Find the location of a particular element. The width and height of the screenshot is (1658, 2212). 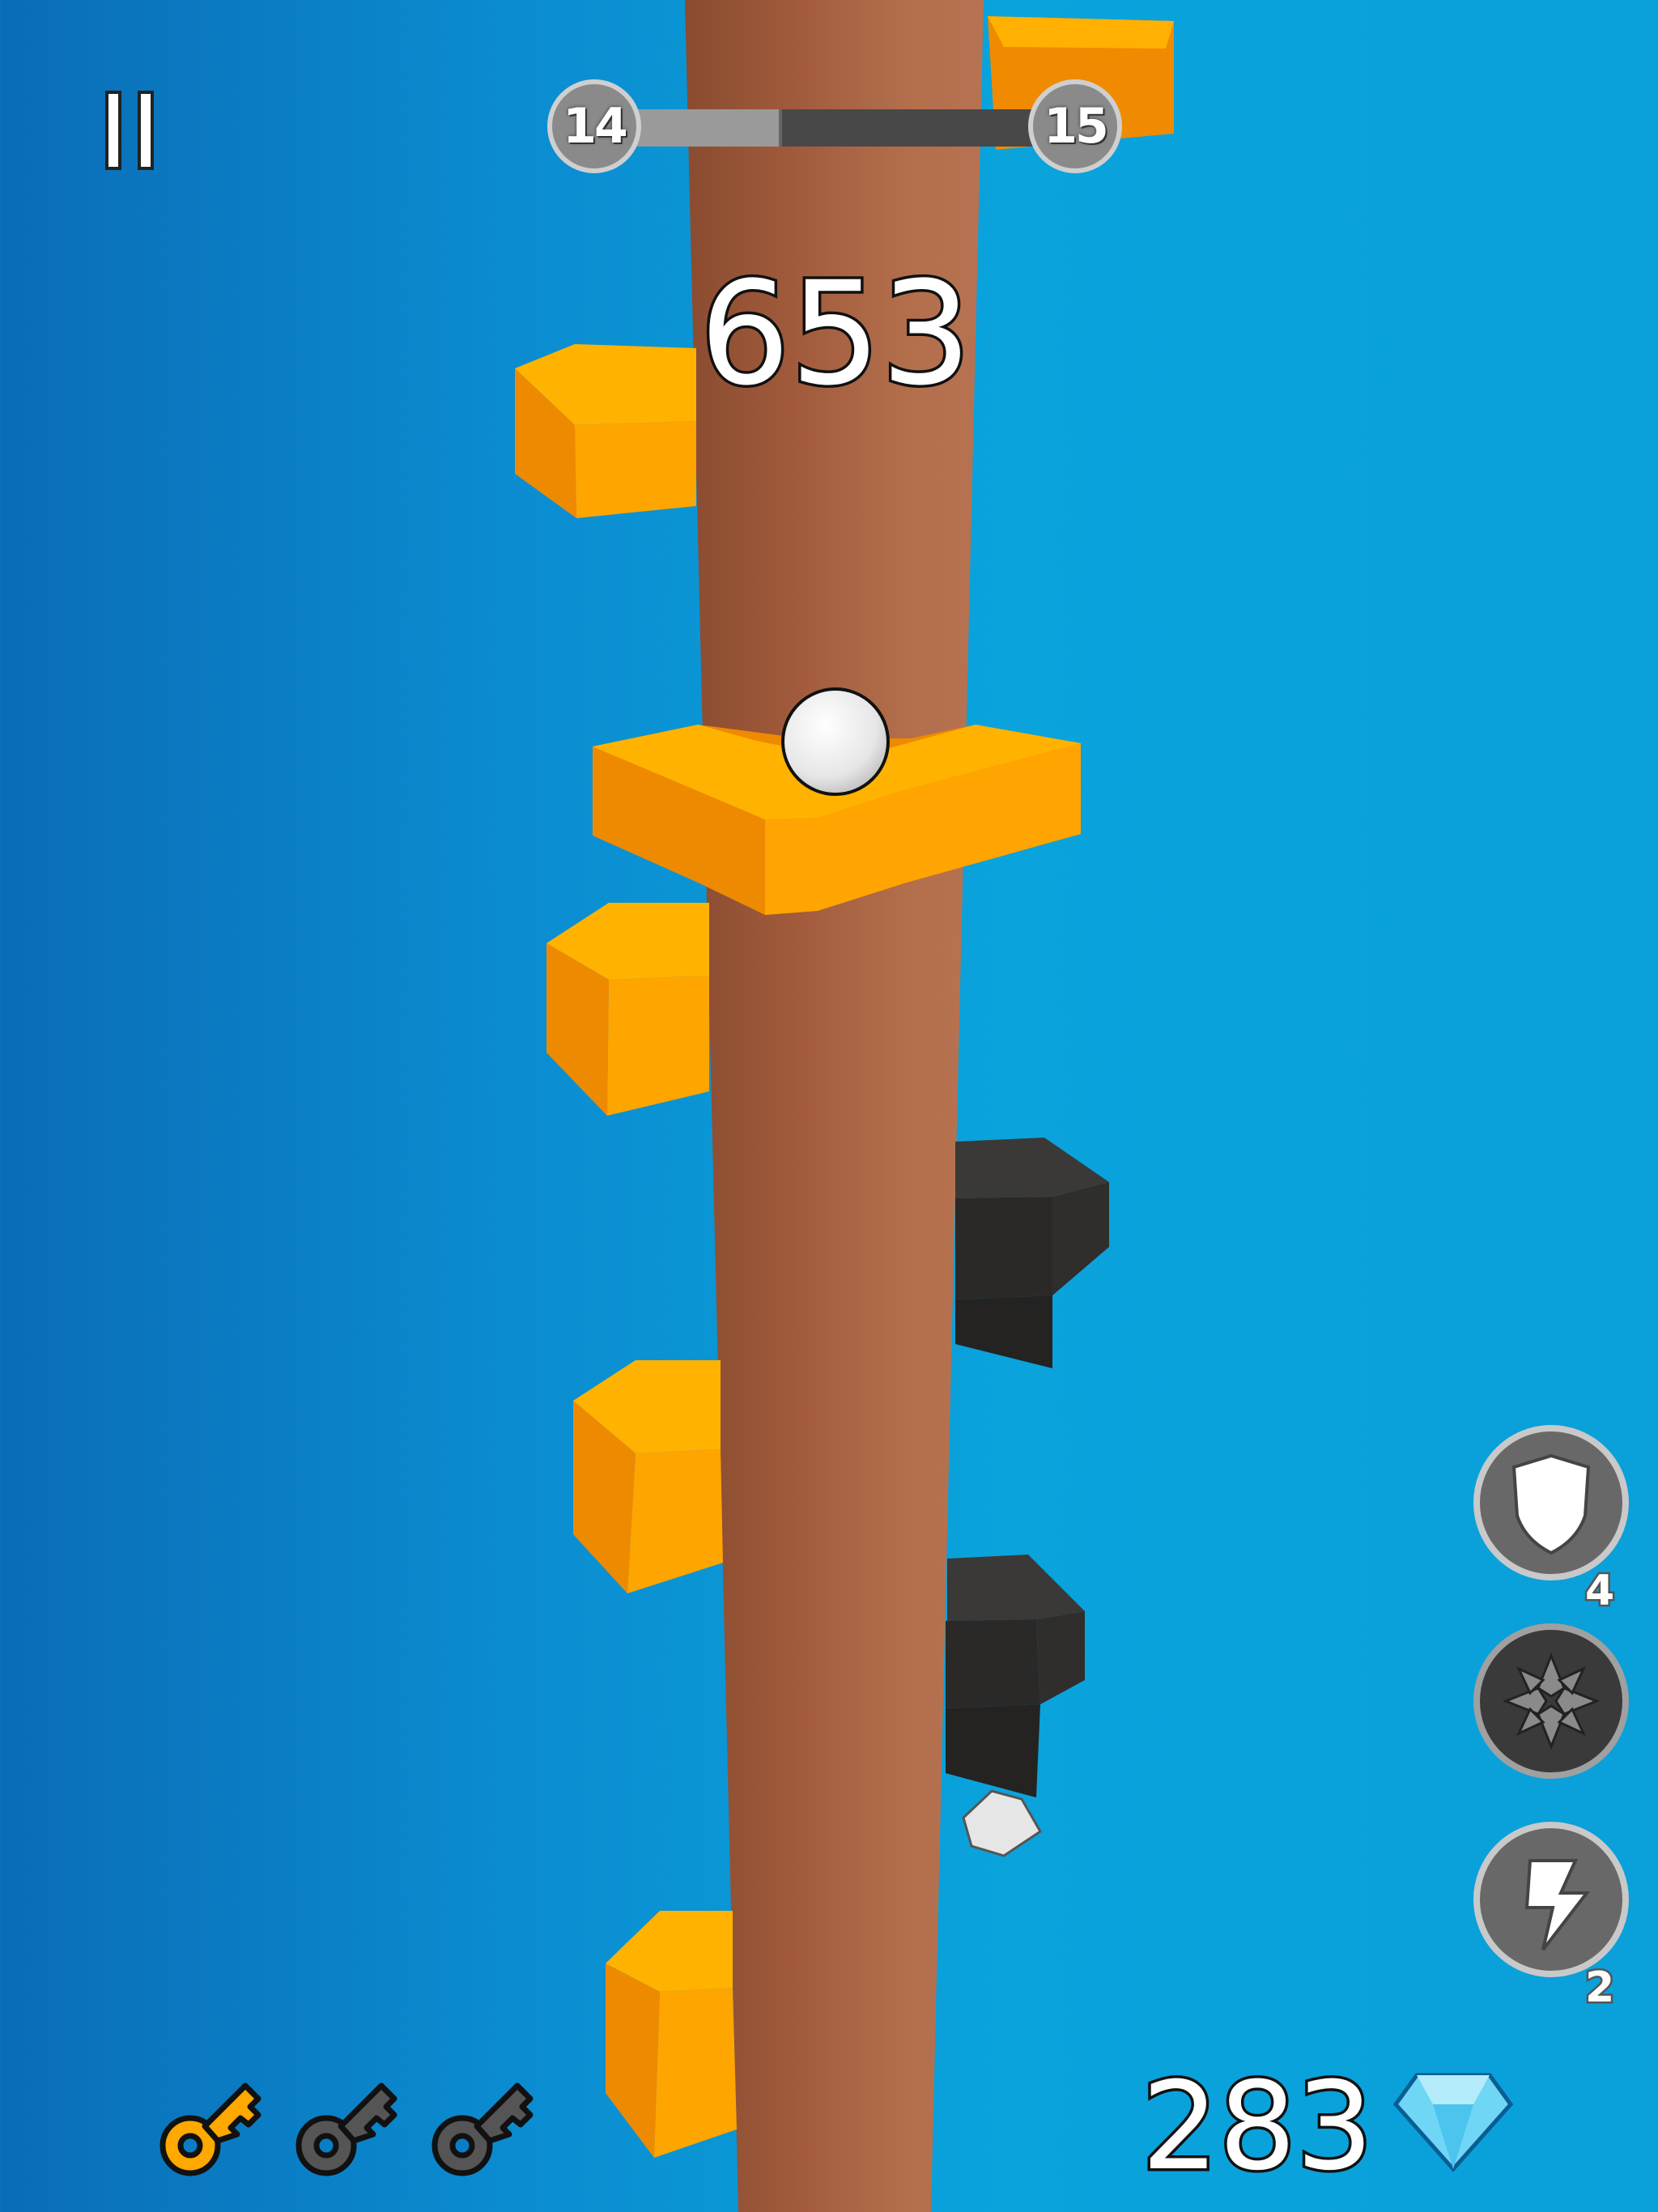

burst-powerup-button is located at coordinates (1551, 1701).